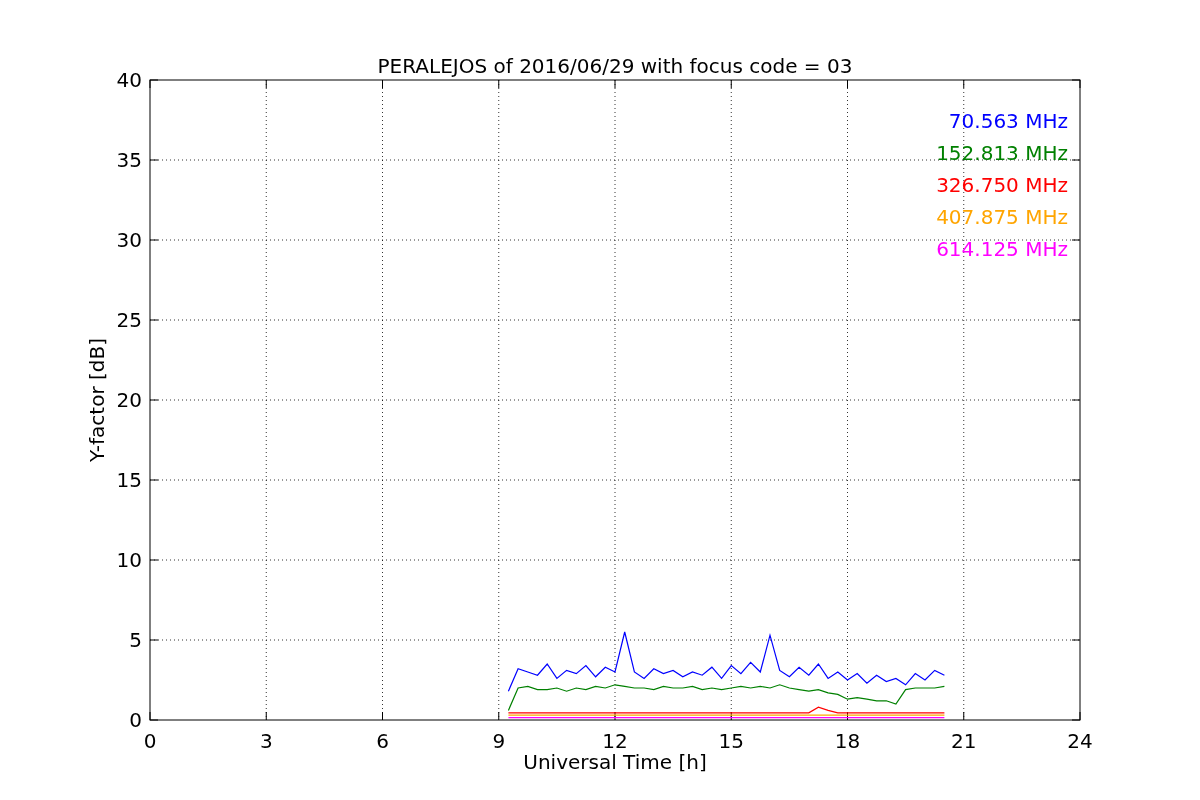  What do you see at coordinates (382, 741) in the screenshot?
I see `x-tick-label: 6` at bounding box center [382, 741].